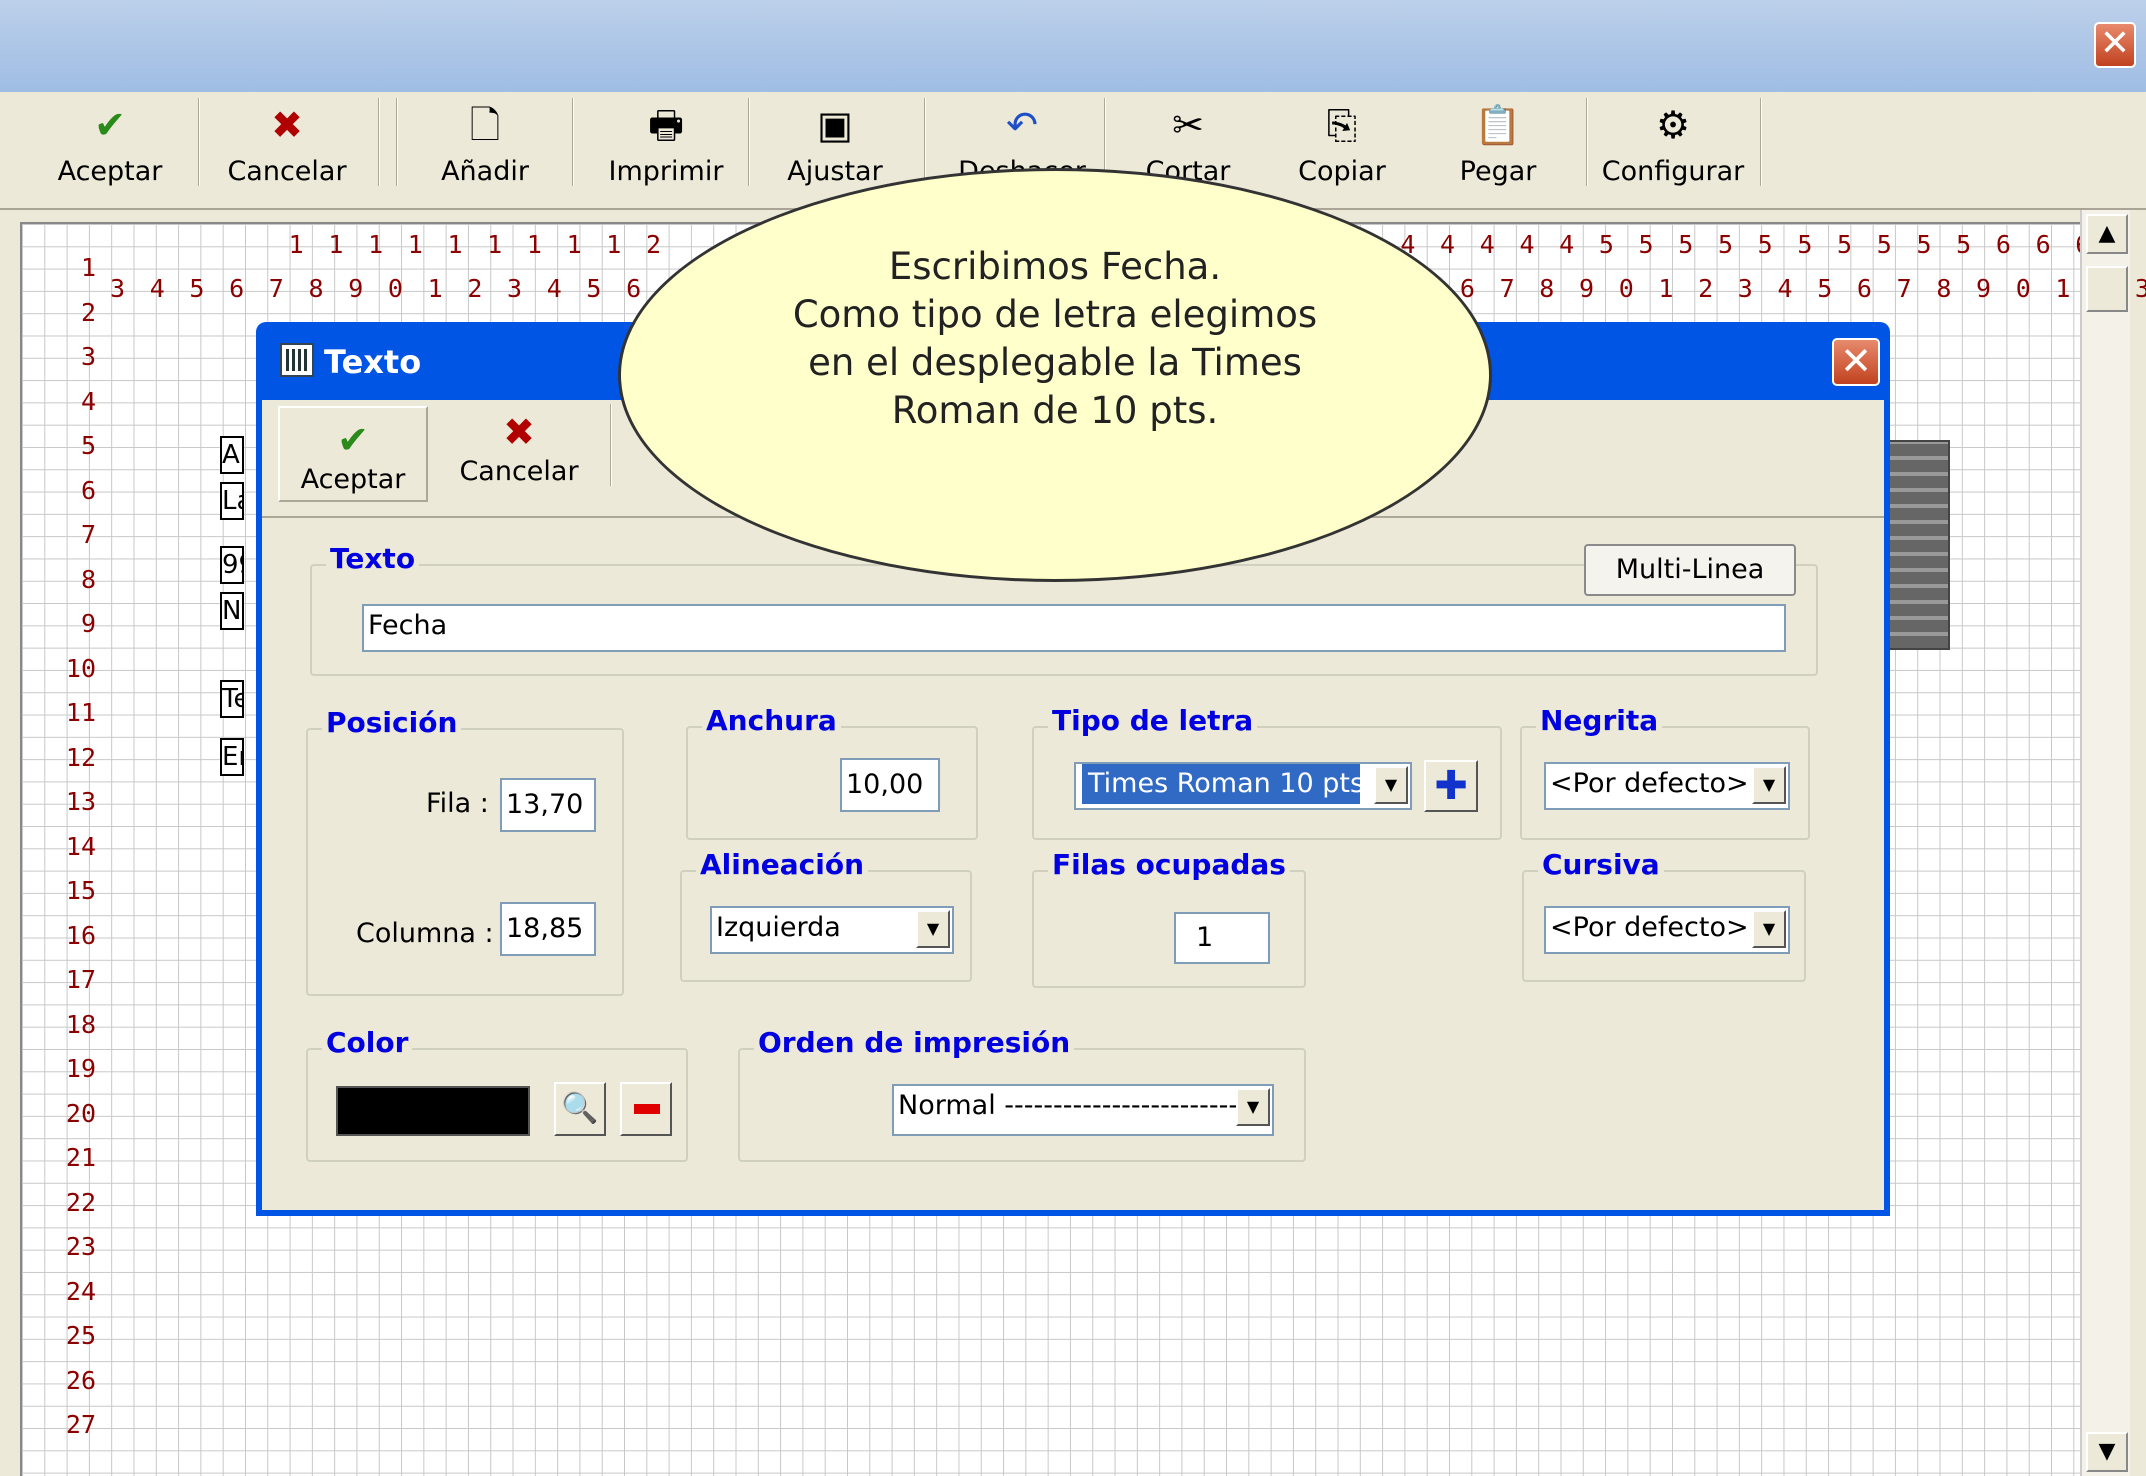 Image resolution: width=2146 pixels, height=1476 pixels. What do you see at coordinates (353, 479) in the screenshot?
I see `dialog-accept-label: Aceptar` at bounding box center [353, 479].